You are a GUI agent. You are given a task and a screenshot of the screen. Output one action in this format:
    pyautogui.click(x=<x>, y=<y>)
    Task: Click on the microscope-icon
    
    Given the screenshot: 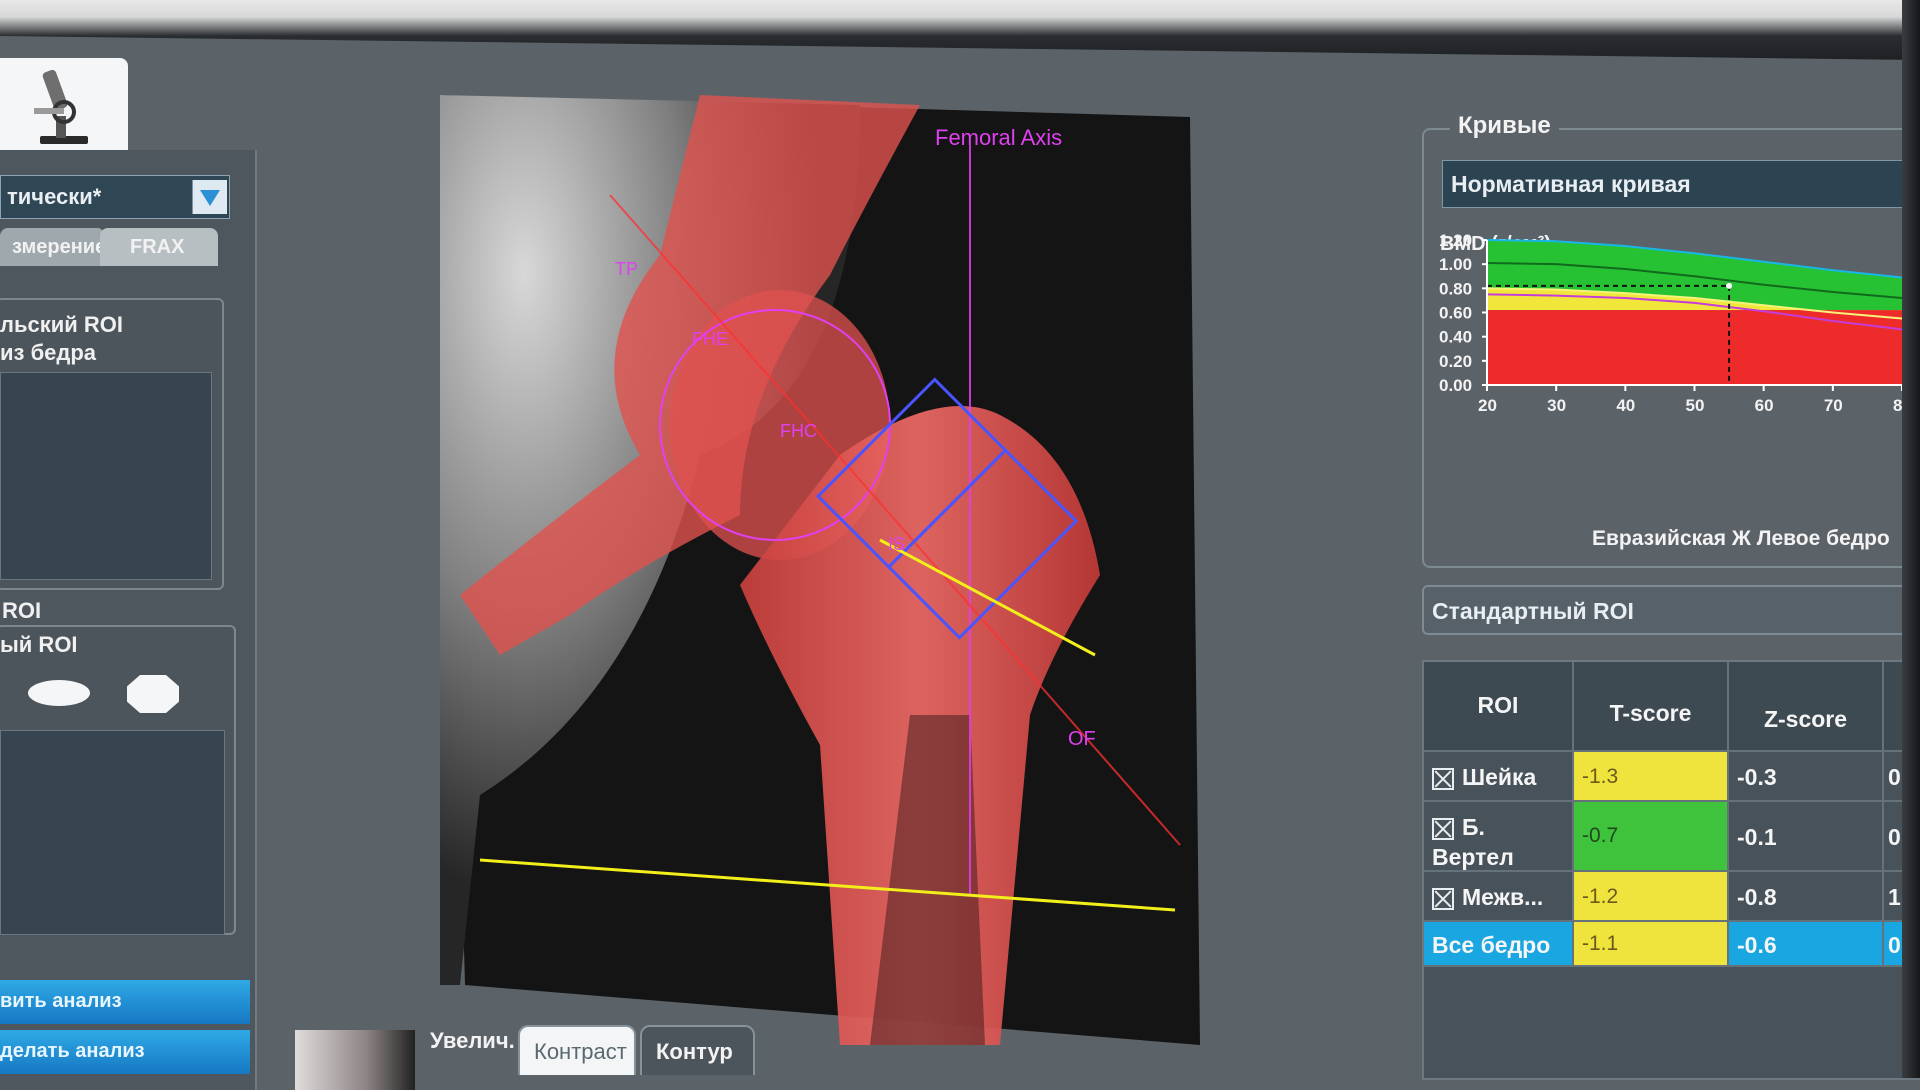 What is the action you would take?
    pyautogui.click(x=61, y=106)
    